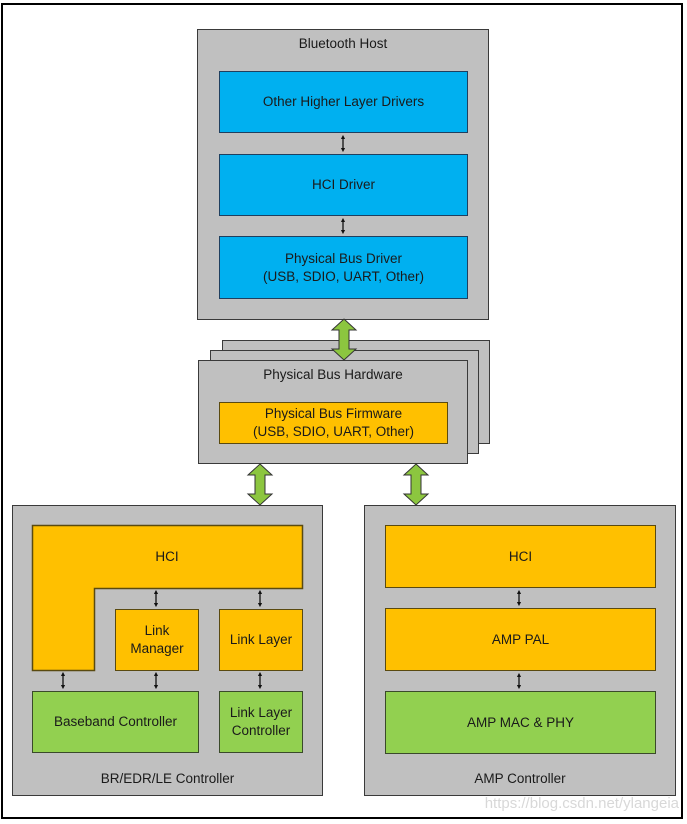 The width and height of the screenshot is (687, 824). What do you see at coordinates (260, 484) in the screenshot?
I see `bus-bredr-arrow` at bounding box center [260, 484].